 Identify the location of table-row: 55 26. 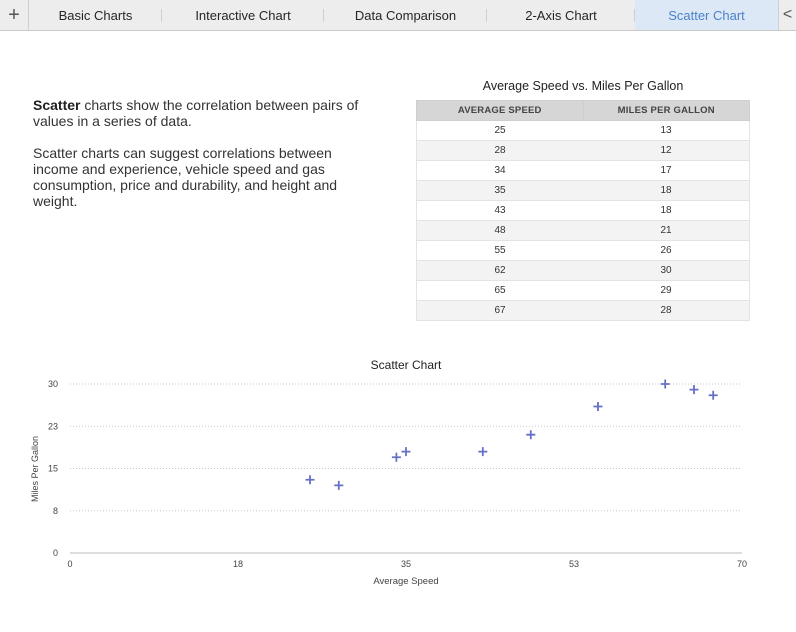
(583, 250).